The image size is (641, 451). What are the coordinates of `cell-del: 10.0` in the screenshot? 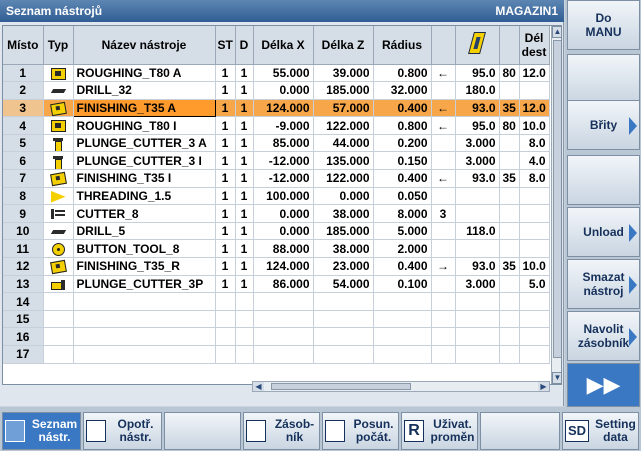 It's located at (534, 266).